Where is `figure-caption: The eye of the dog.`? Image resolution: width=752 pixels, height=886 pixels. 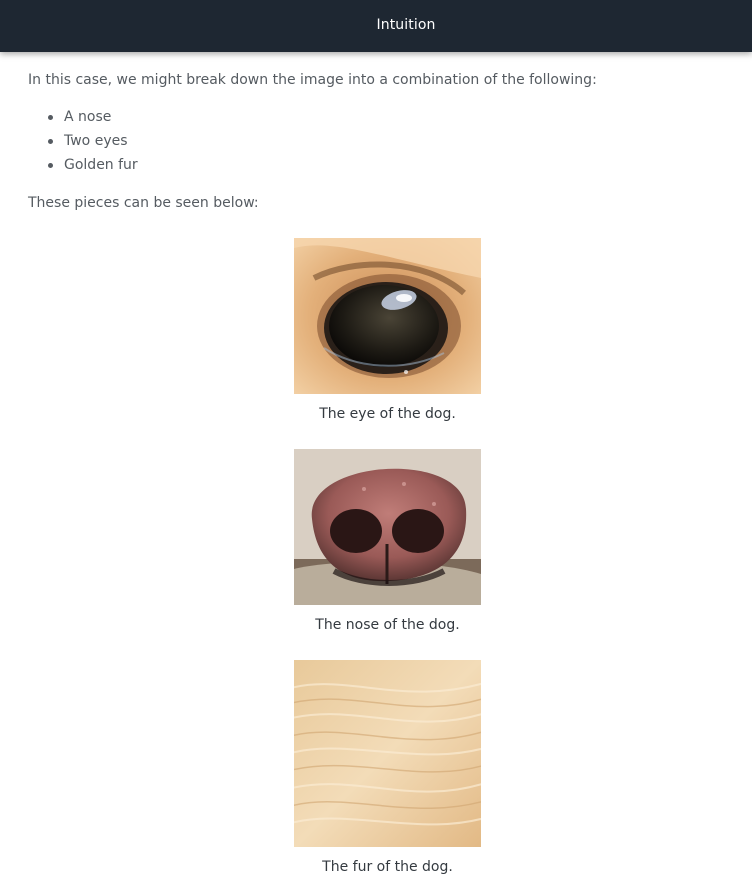 figure-caption: The eye of the dog. is located at coordinates (387, 414).